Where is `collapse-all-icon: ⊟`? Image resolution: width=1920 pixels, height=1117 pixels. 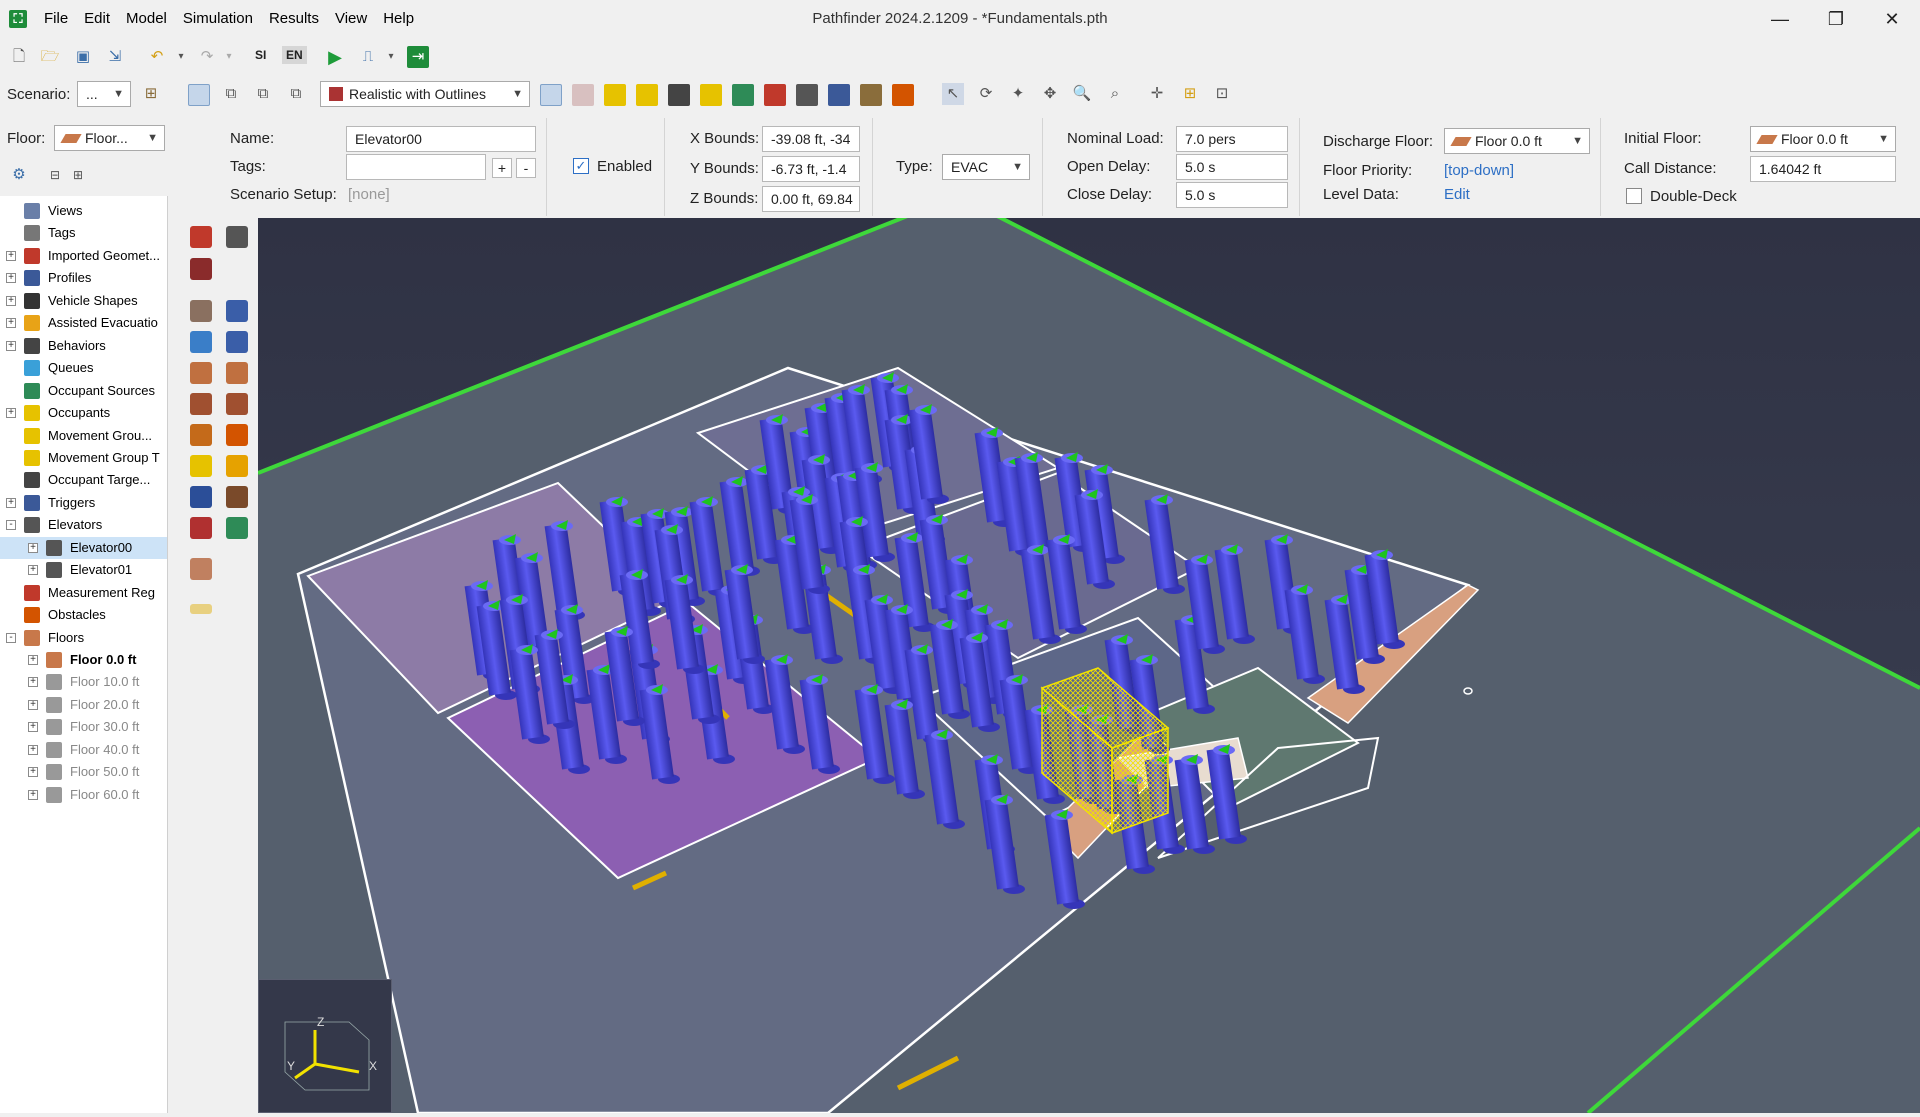 collapse-all-icon: ⊟ is located at coordinates (55, 175).